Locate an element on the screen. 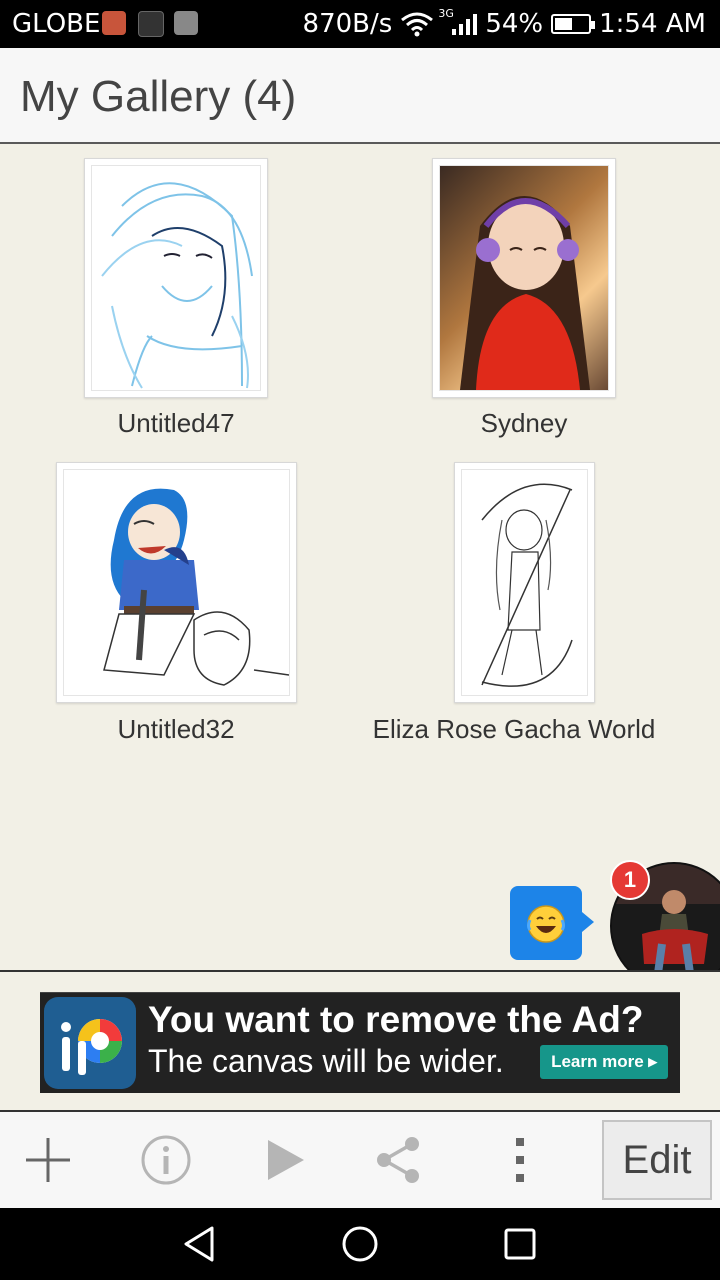 This screenshot has width=720, height=1280. gallery-thumbnail-sydney is located at coordinates (524, 278).